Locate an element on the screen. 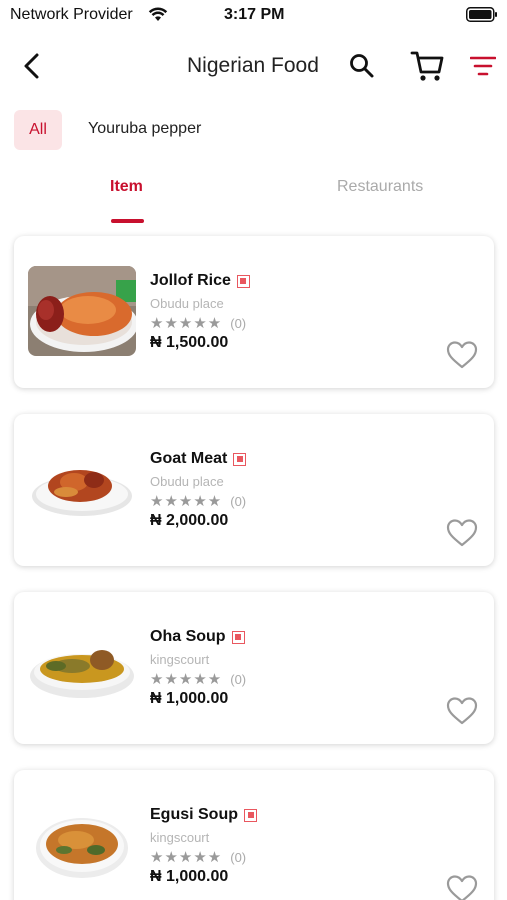 The height and width of the screenshot is (900, 507). status-bar: Network Provider 3:17 PM is located at coordinates (253, 15).